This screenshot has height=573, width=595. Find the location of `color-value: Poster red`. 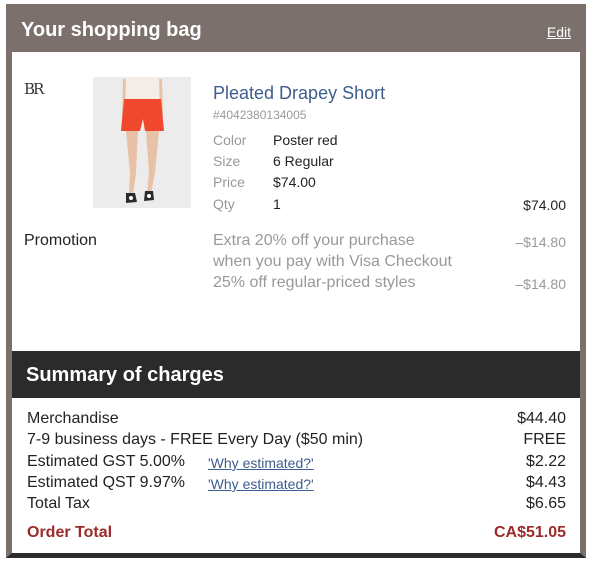

color-value: Poster red is located at coordinates (305, 140).